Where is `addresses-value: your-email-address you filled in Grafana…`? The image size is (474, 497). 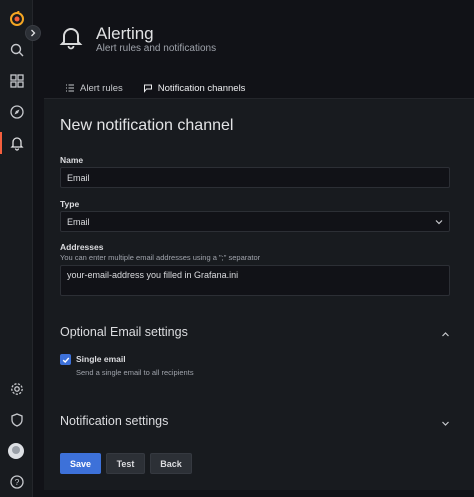 addresses-value: your-email-address you filled in Grafana… is located at coordinates (153, 275).